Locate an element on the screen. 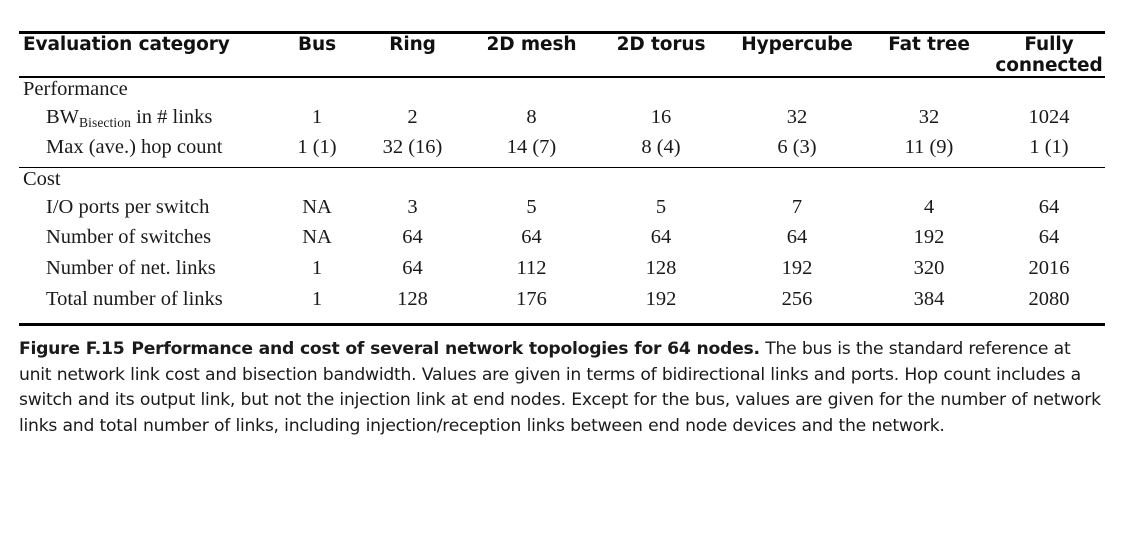 Image resolution: width=1124 pixels, height=540 pixels. cell-io-fat-tree: 4 is located at coordinates (929, 207).